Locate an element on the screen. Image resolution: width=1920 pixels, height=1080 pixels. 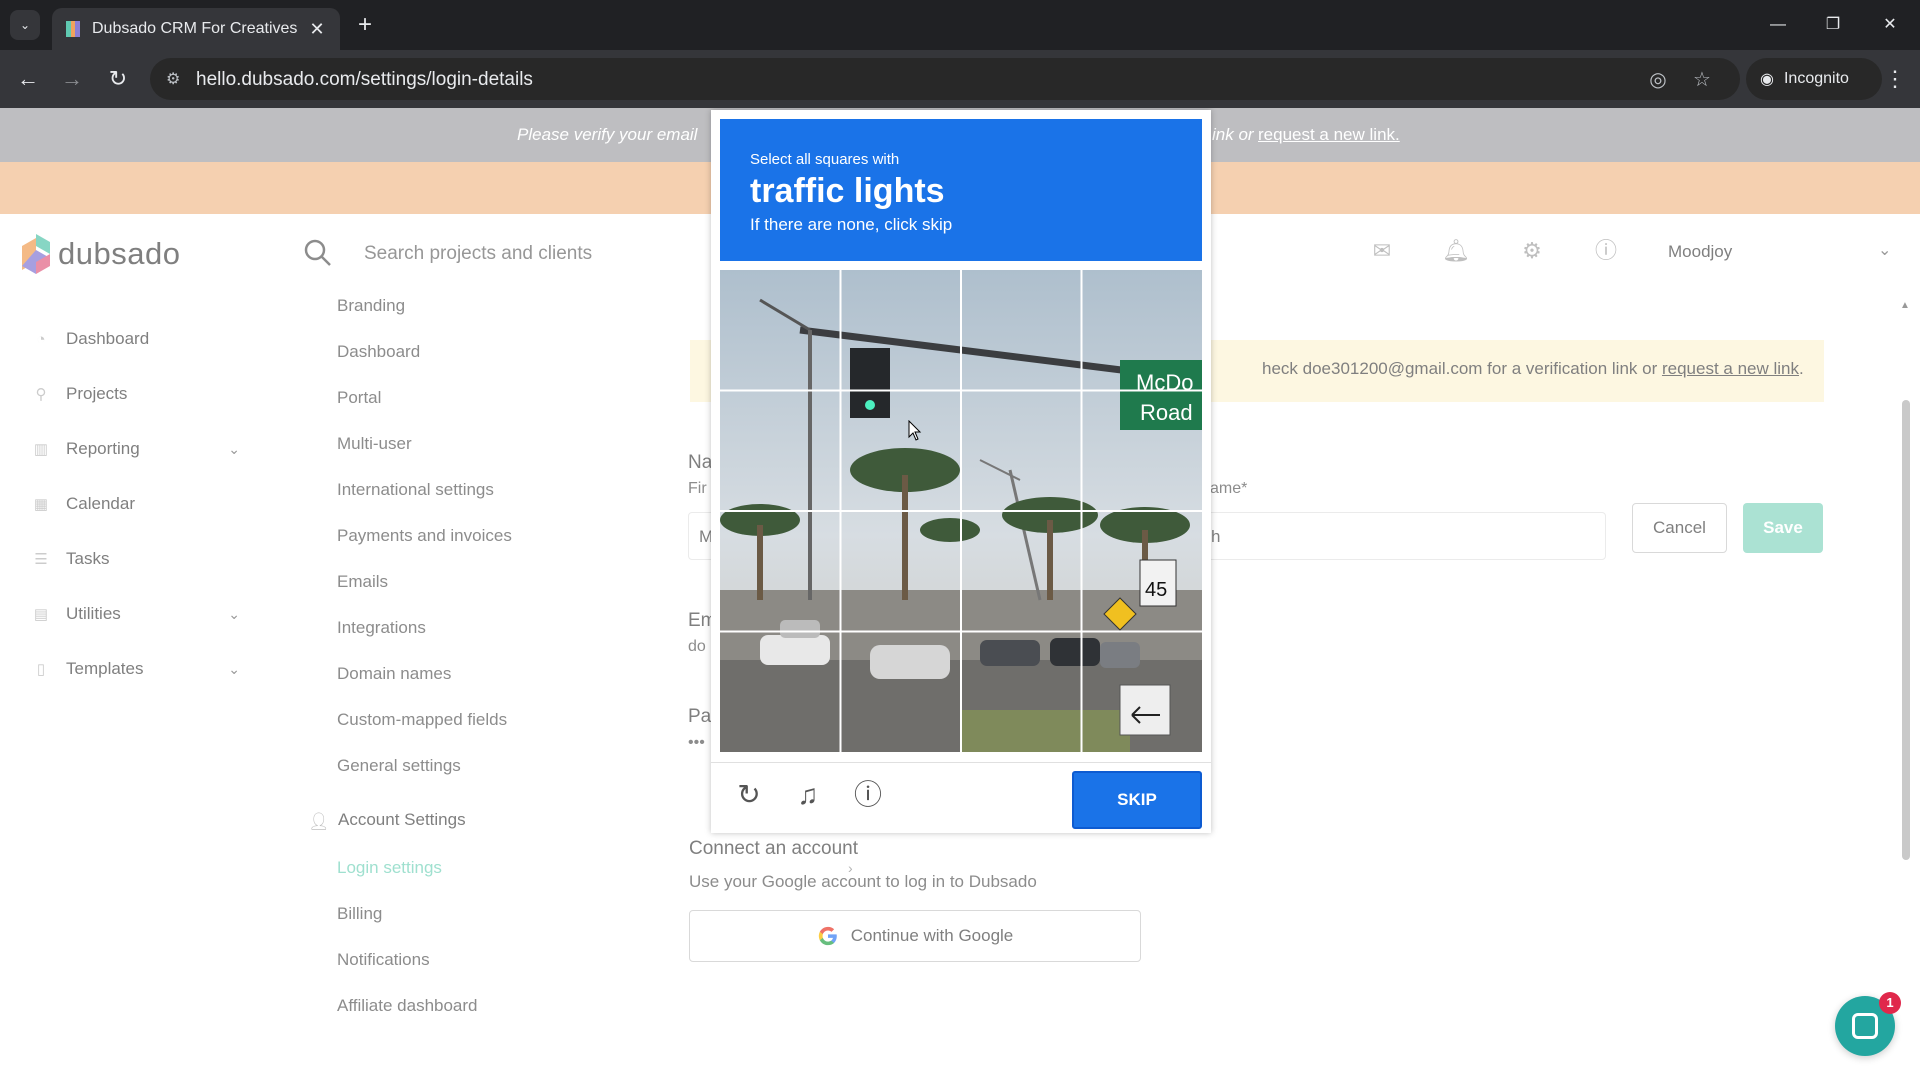
back-icon: ← is located at coordinates (28, 79).